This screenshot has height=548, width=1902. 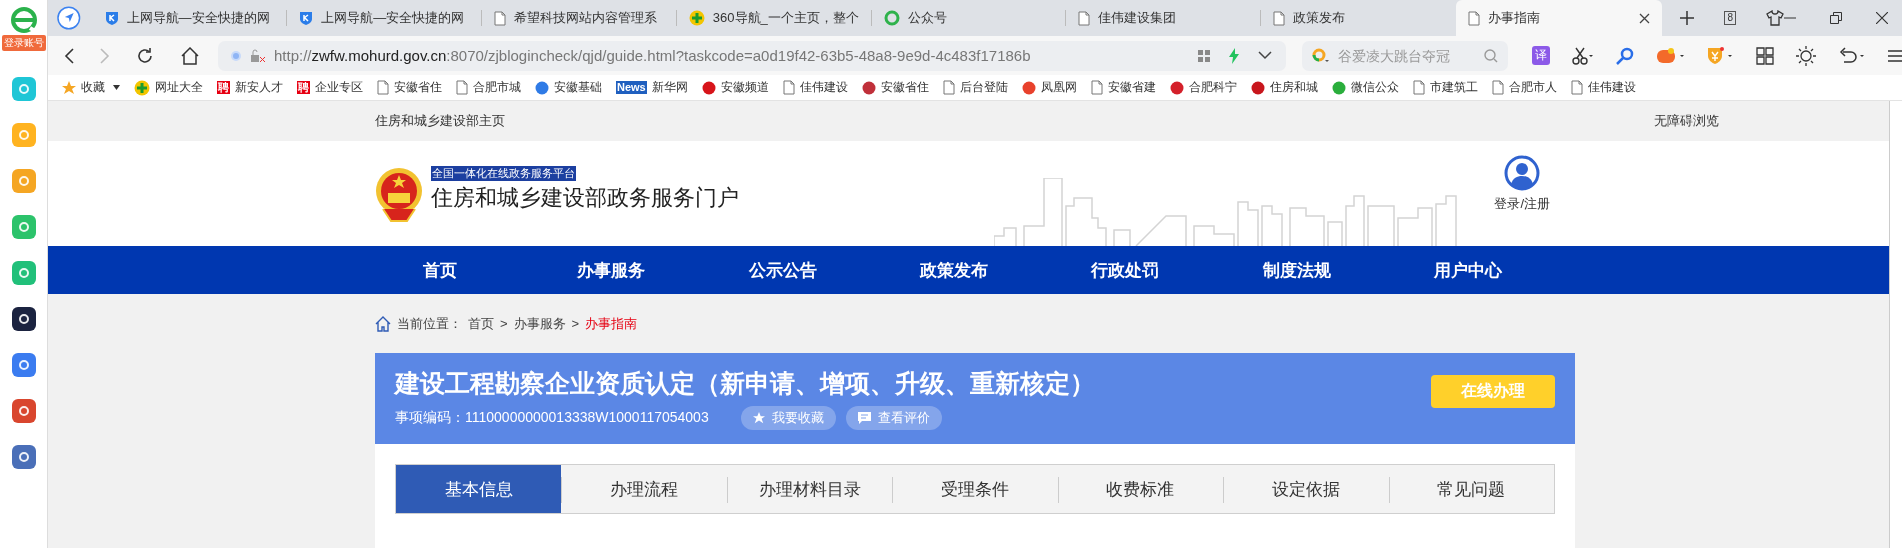 What do you see at coordinates (1405, 55) in the screenshot?
I see `search-field: 谷爱凌大跳台夺冠` at bounding box center [1405, 55].